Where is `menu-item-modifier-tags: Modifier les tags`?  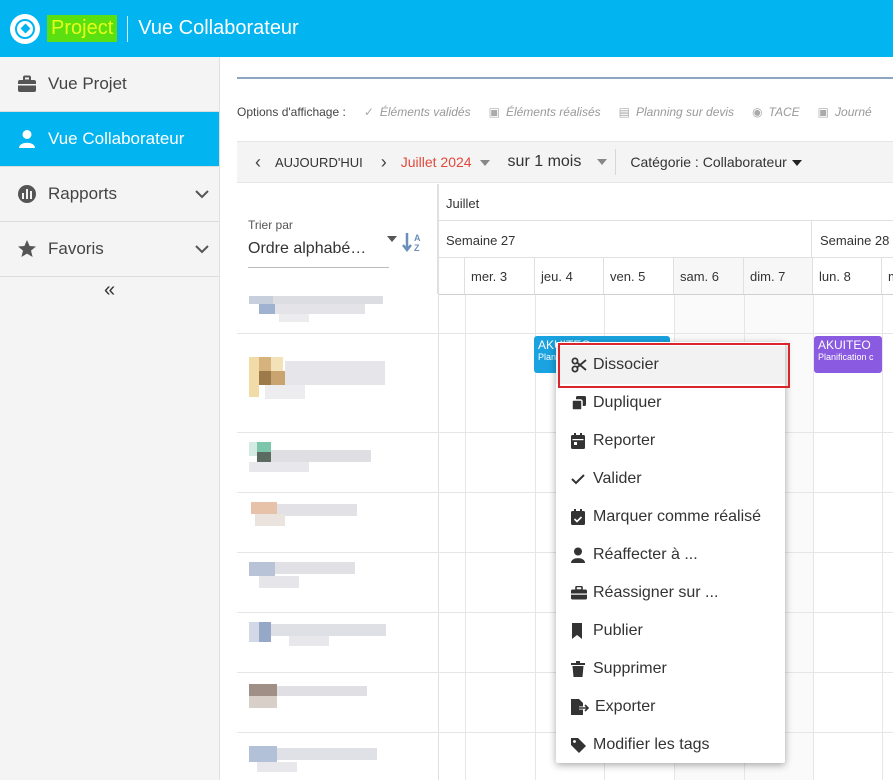
menu-item-modifier-tags: Modifier les tags is located at coordinates (670, 745).